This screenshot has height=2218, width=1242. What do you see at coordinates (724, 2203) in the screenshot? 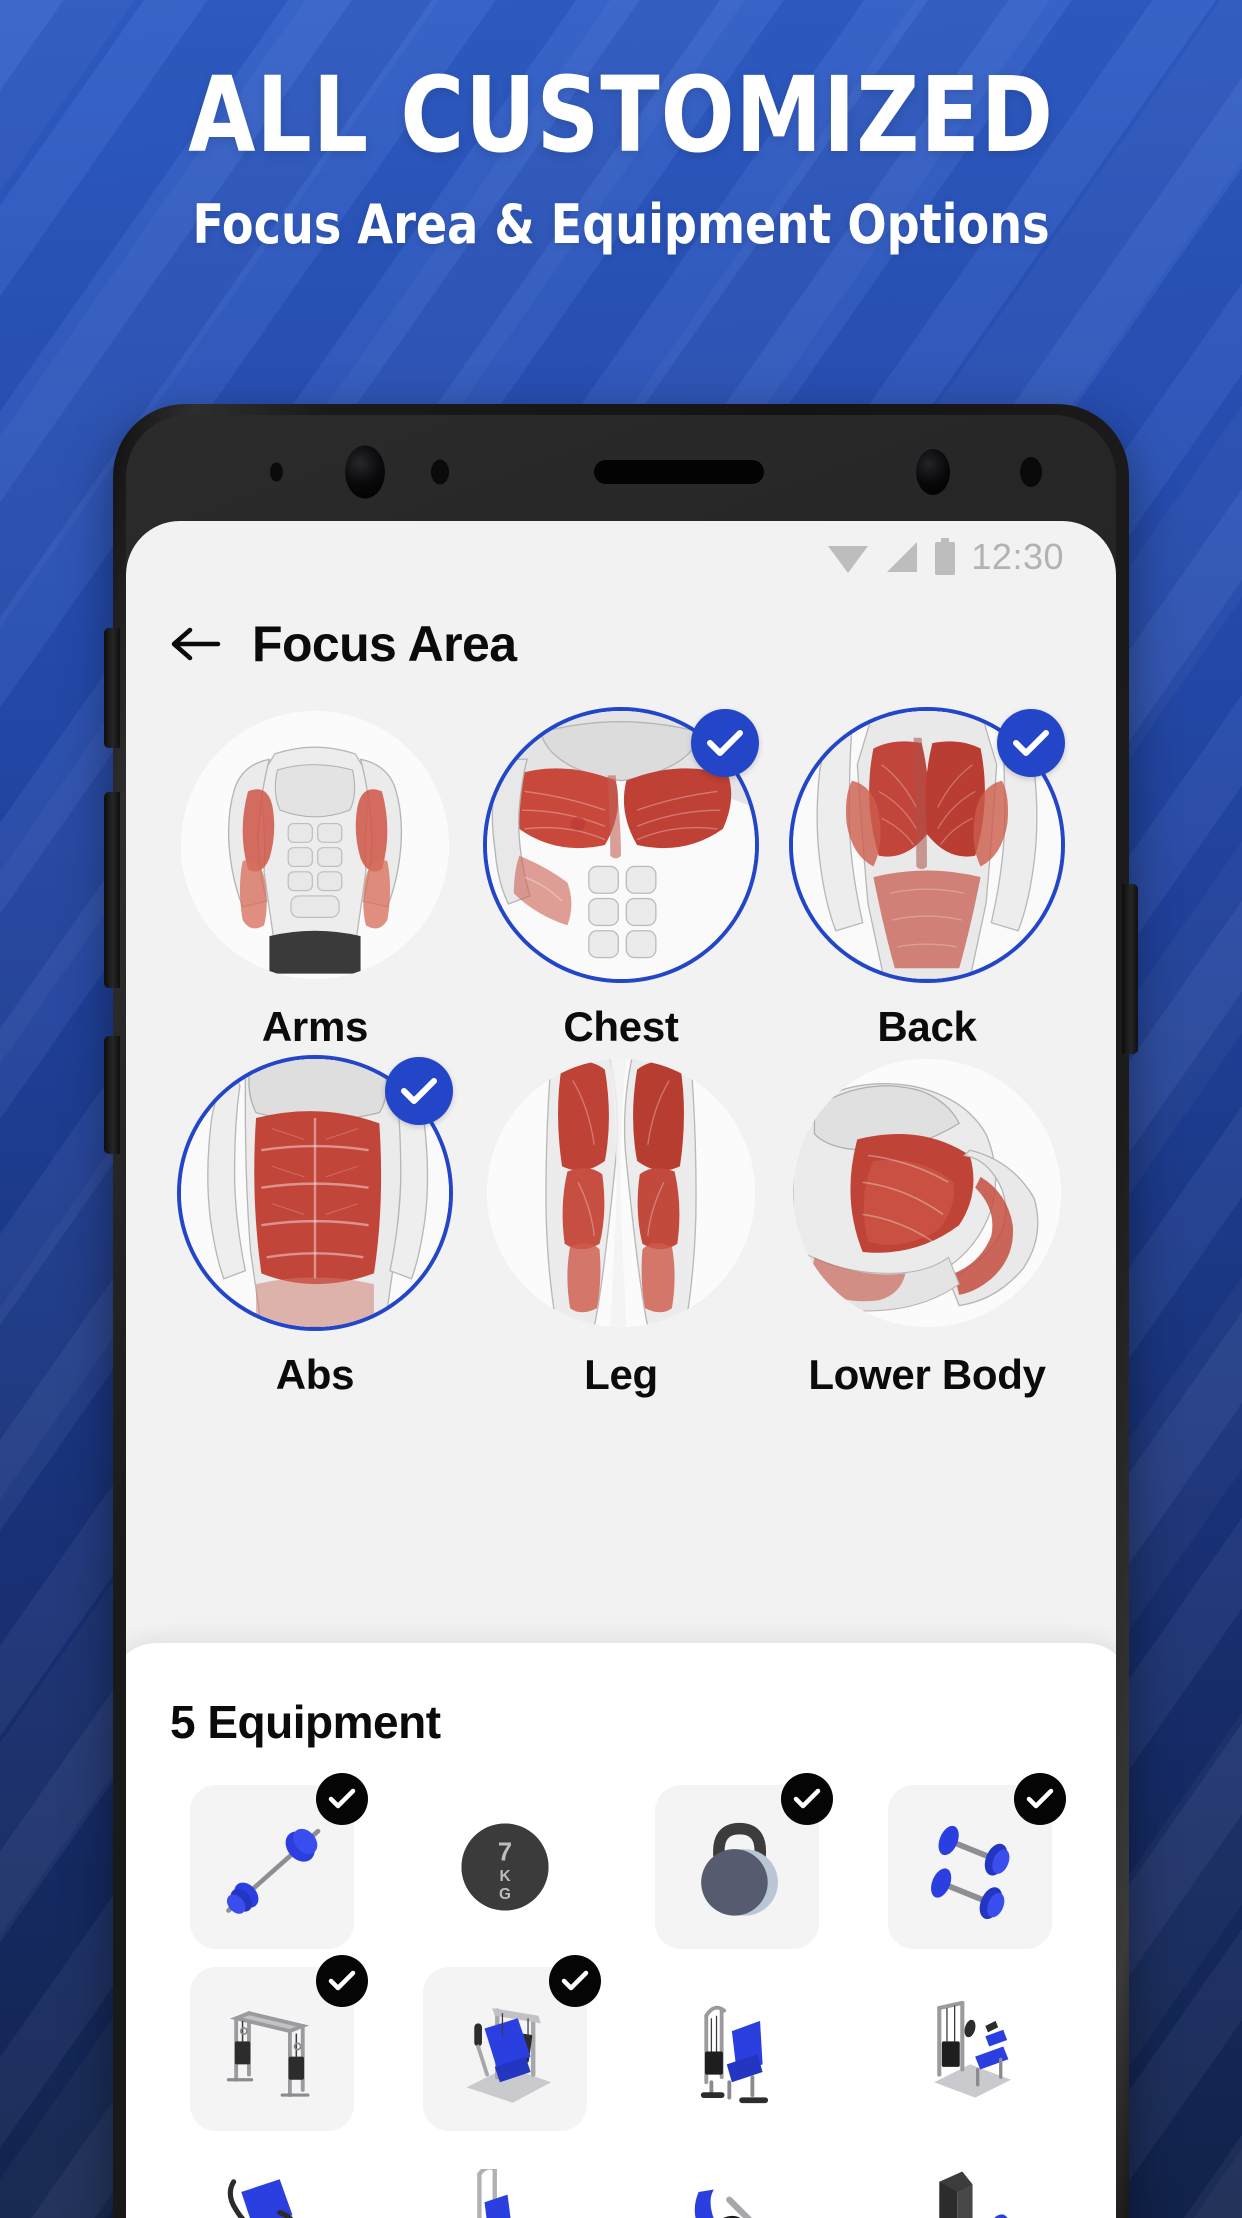
I see `row-machine-icon` at bounding box center [724, 2203].